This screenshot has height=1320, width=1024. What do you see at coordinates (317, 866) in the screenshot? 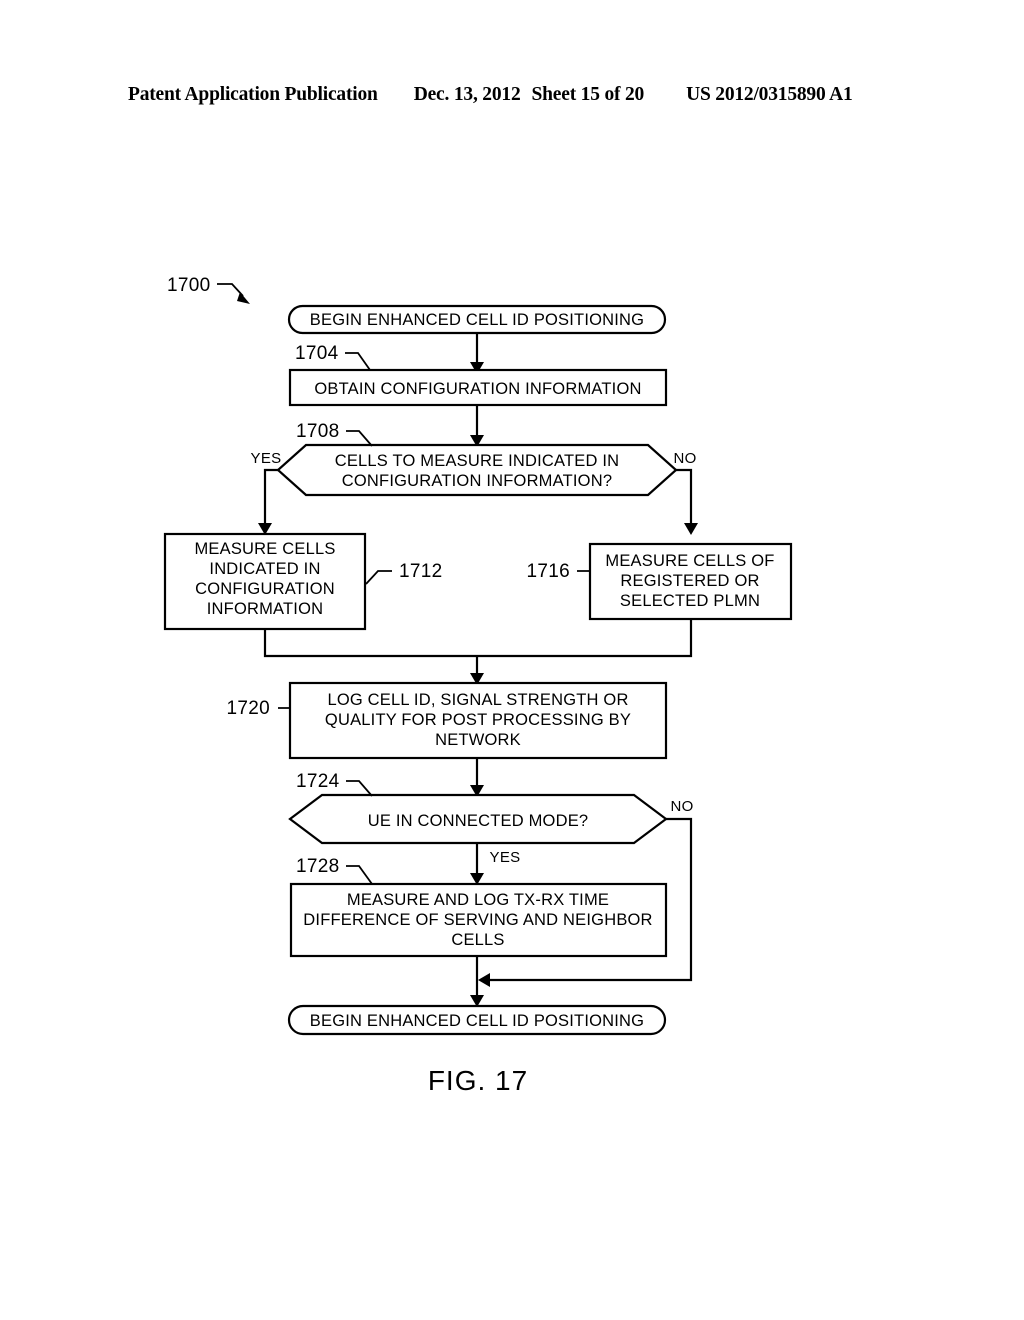
I see `ref-label-1728: 1728` at bounding box center [317, 866].